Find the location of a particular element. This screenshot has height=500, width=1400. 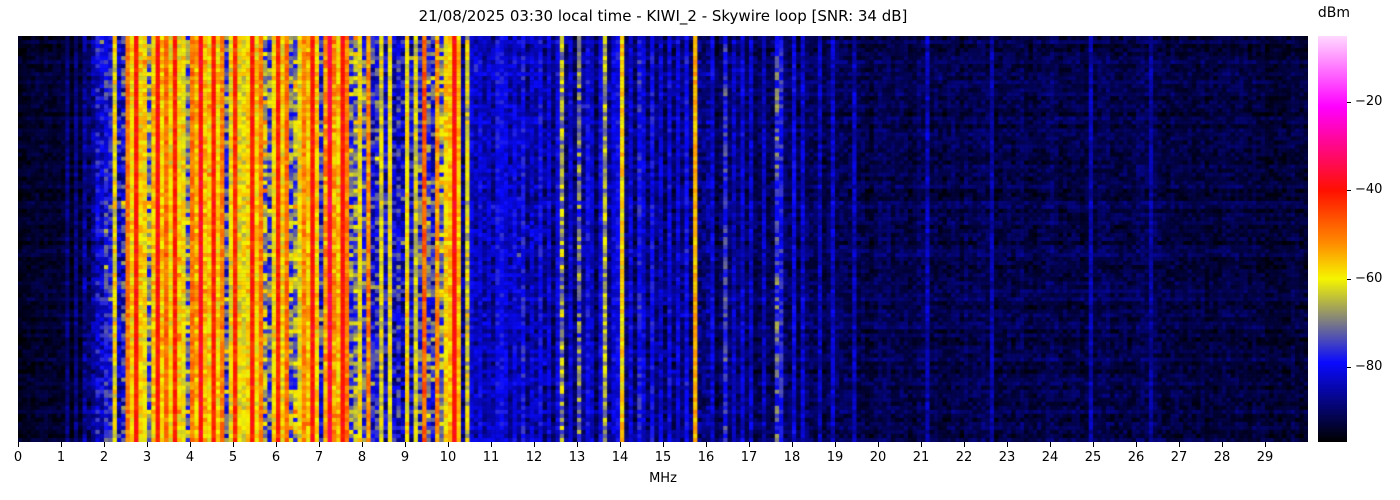

x-tick-label: 25 is located at coordinates (1093, 457).